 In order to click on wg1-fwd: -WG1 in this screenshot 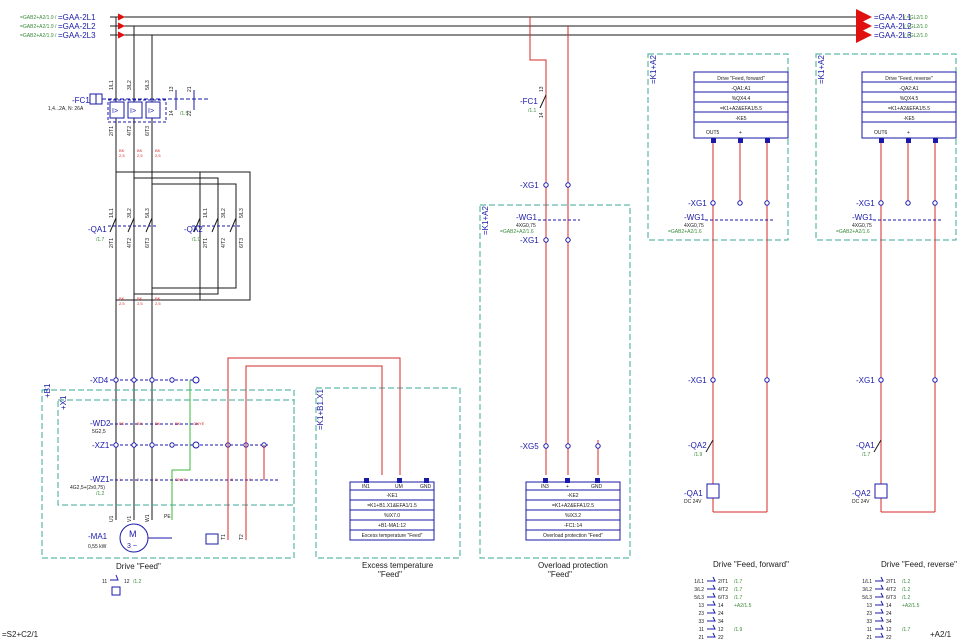, I will do `click(694, 217)`.